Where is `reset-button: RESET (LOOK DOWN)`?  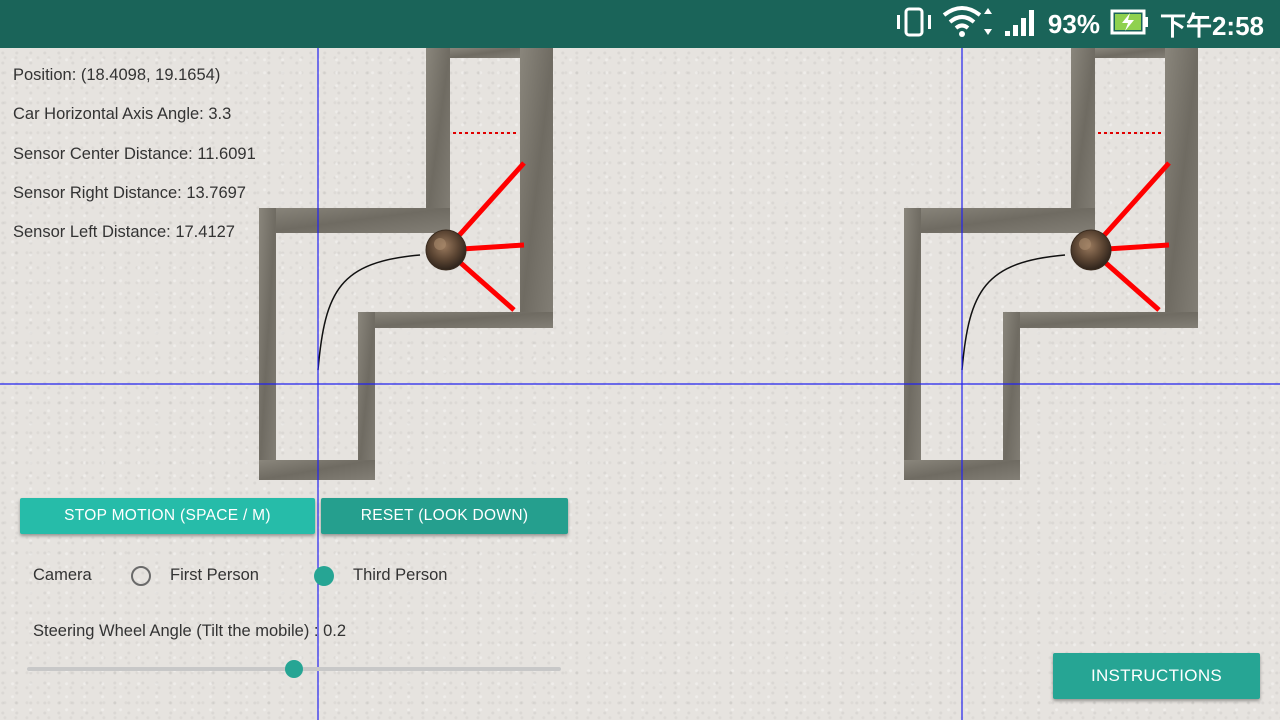 reset-button: RESET (LOOK DOWN) is located at coordinates (444, 516).